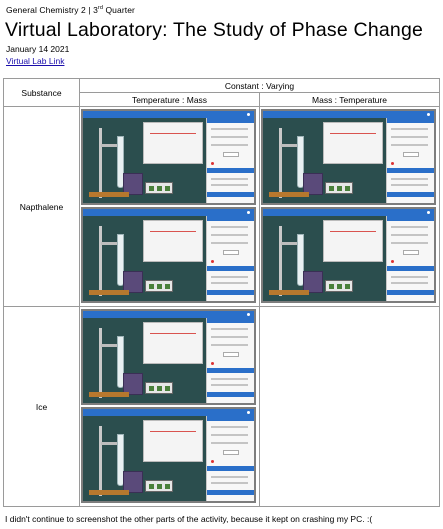 The height and width of the screenshot is (529, 443). What do you see at coordinates (119, 10) in the screenshot?
I see `course-suffix: Quarter` at bounding box center [119, 10].